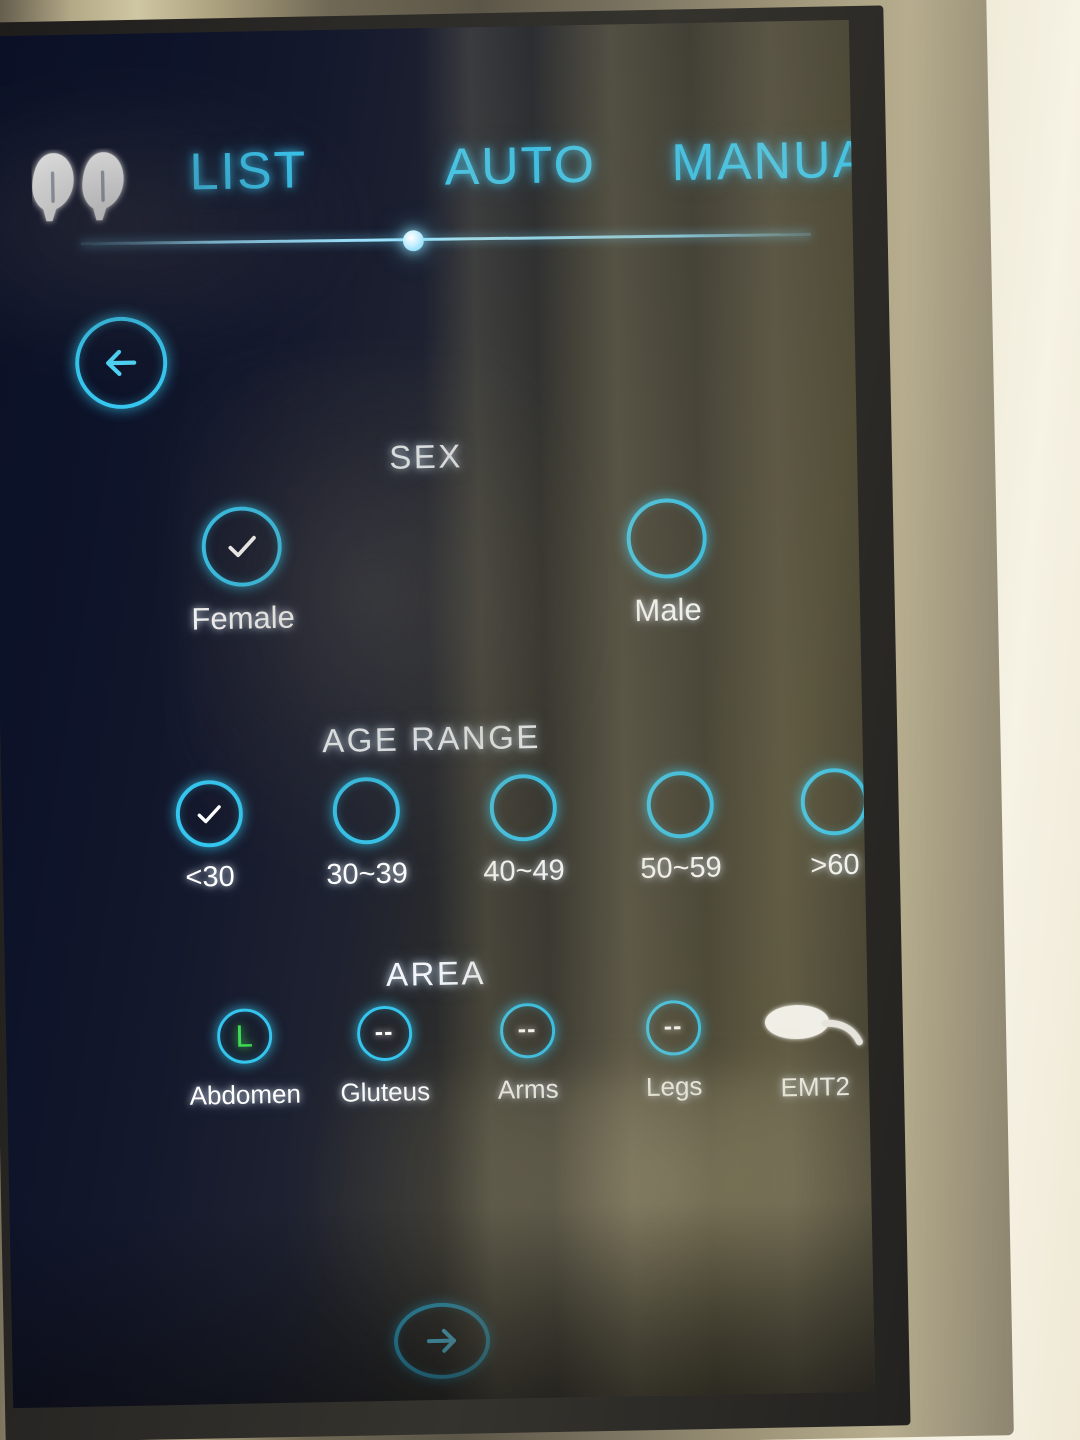 The image size is (1080, 1440). I want to click on age-option-40-49: 40~49, so click(523, 831).